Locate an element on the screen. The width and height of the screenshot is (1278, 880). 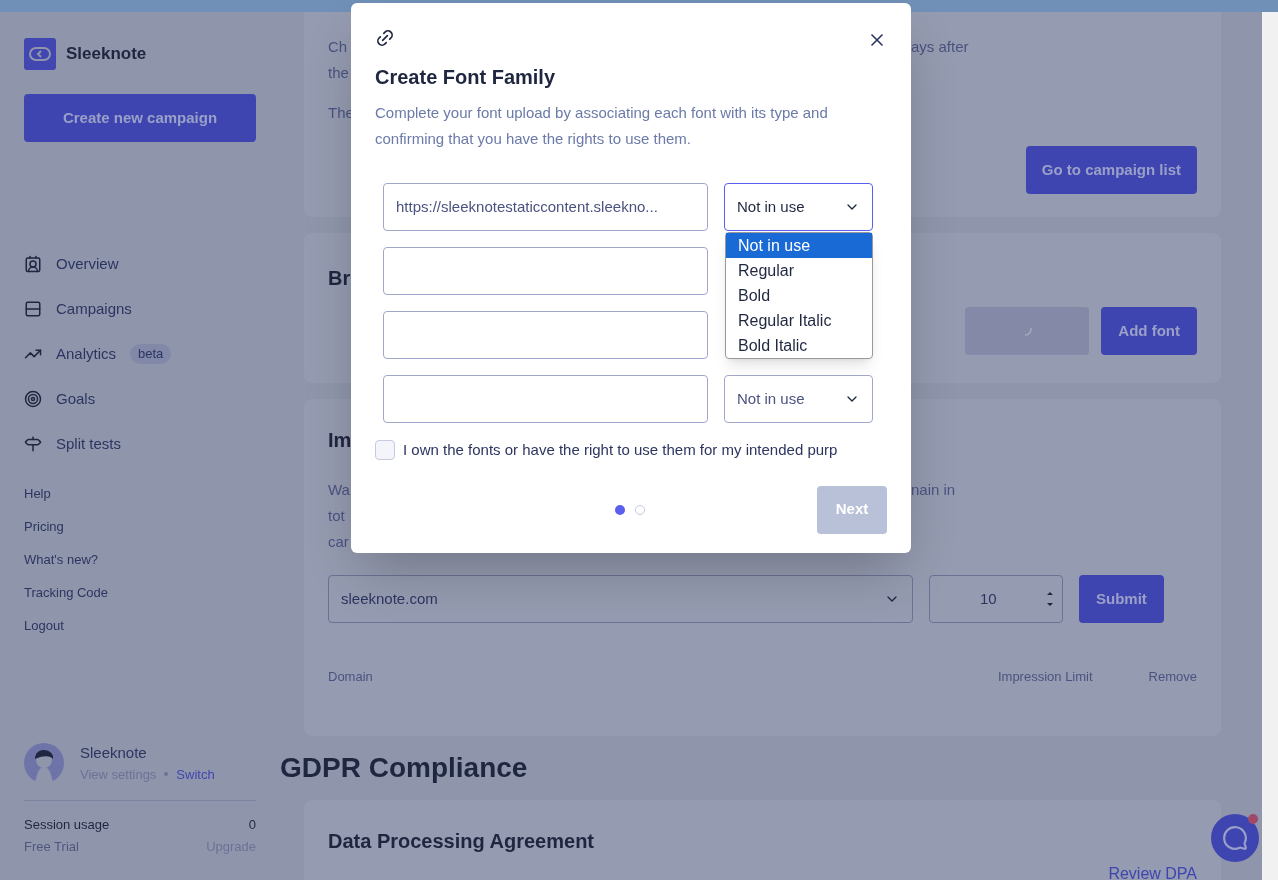
beta-badge: beta is located at coordinates (151, 354).